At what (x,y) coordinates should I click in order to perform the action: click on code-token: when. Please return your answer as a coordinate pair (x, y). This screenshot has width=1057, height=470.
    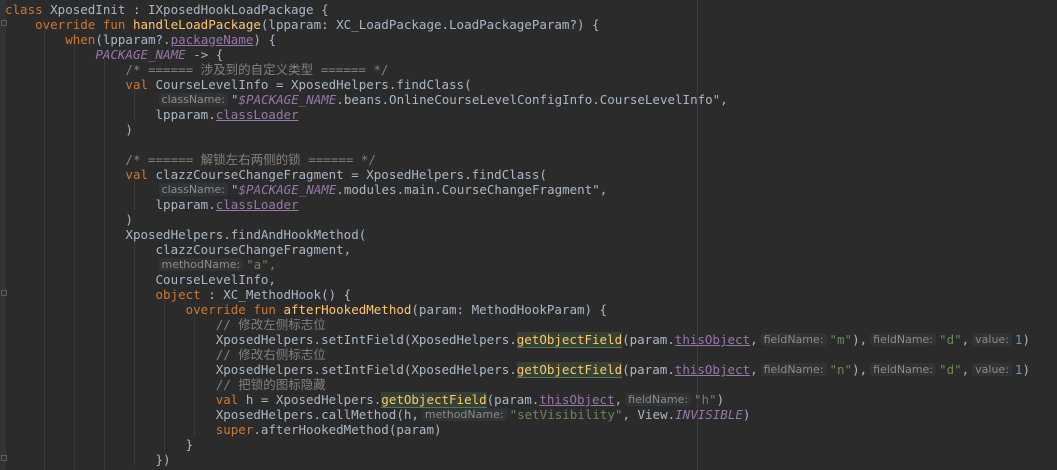
    Looking at the image, I should click on (80, 39).